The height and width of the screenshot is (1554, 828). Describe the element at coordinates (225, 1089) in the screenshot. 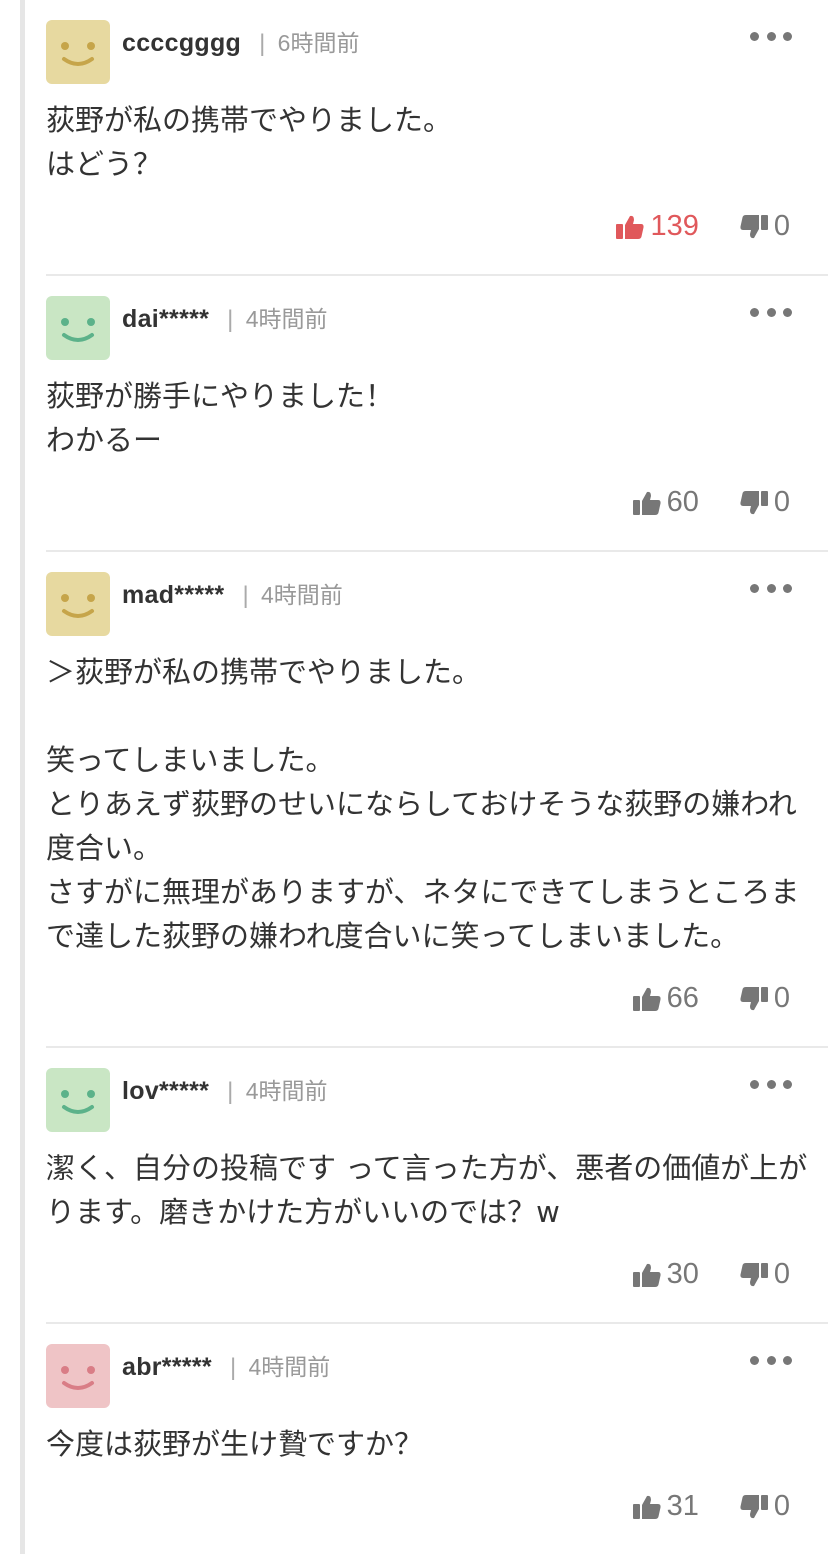

I see `comment-header: lov***** | 4時間前` at that location.